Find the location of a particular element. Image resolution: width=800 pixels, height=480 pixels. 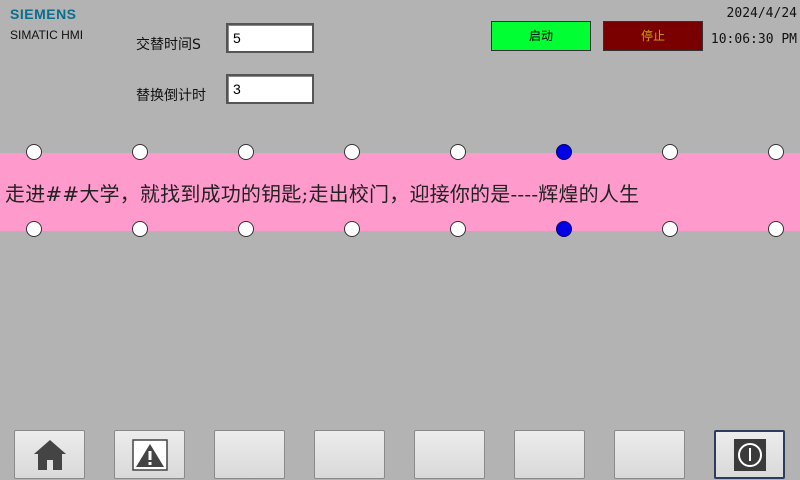

home-icon is located at coordinates (49, 454).